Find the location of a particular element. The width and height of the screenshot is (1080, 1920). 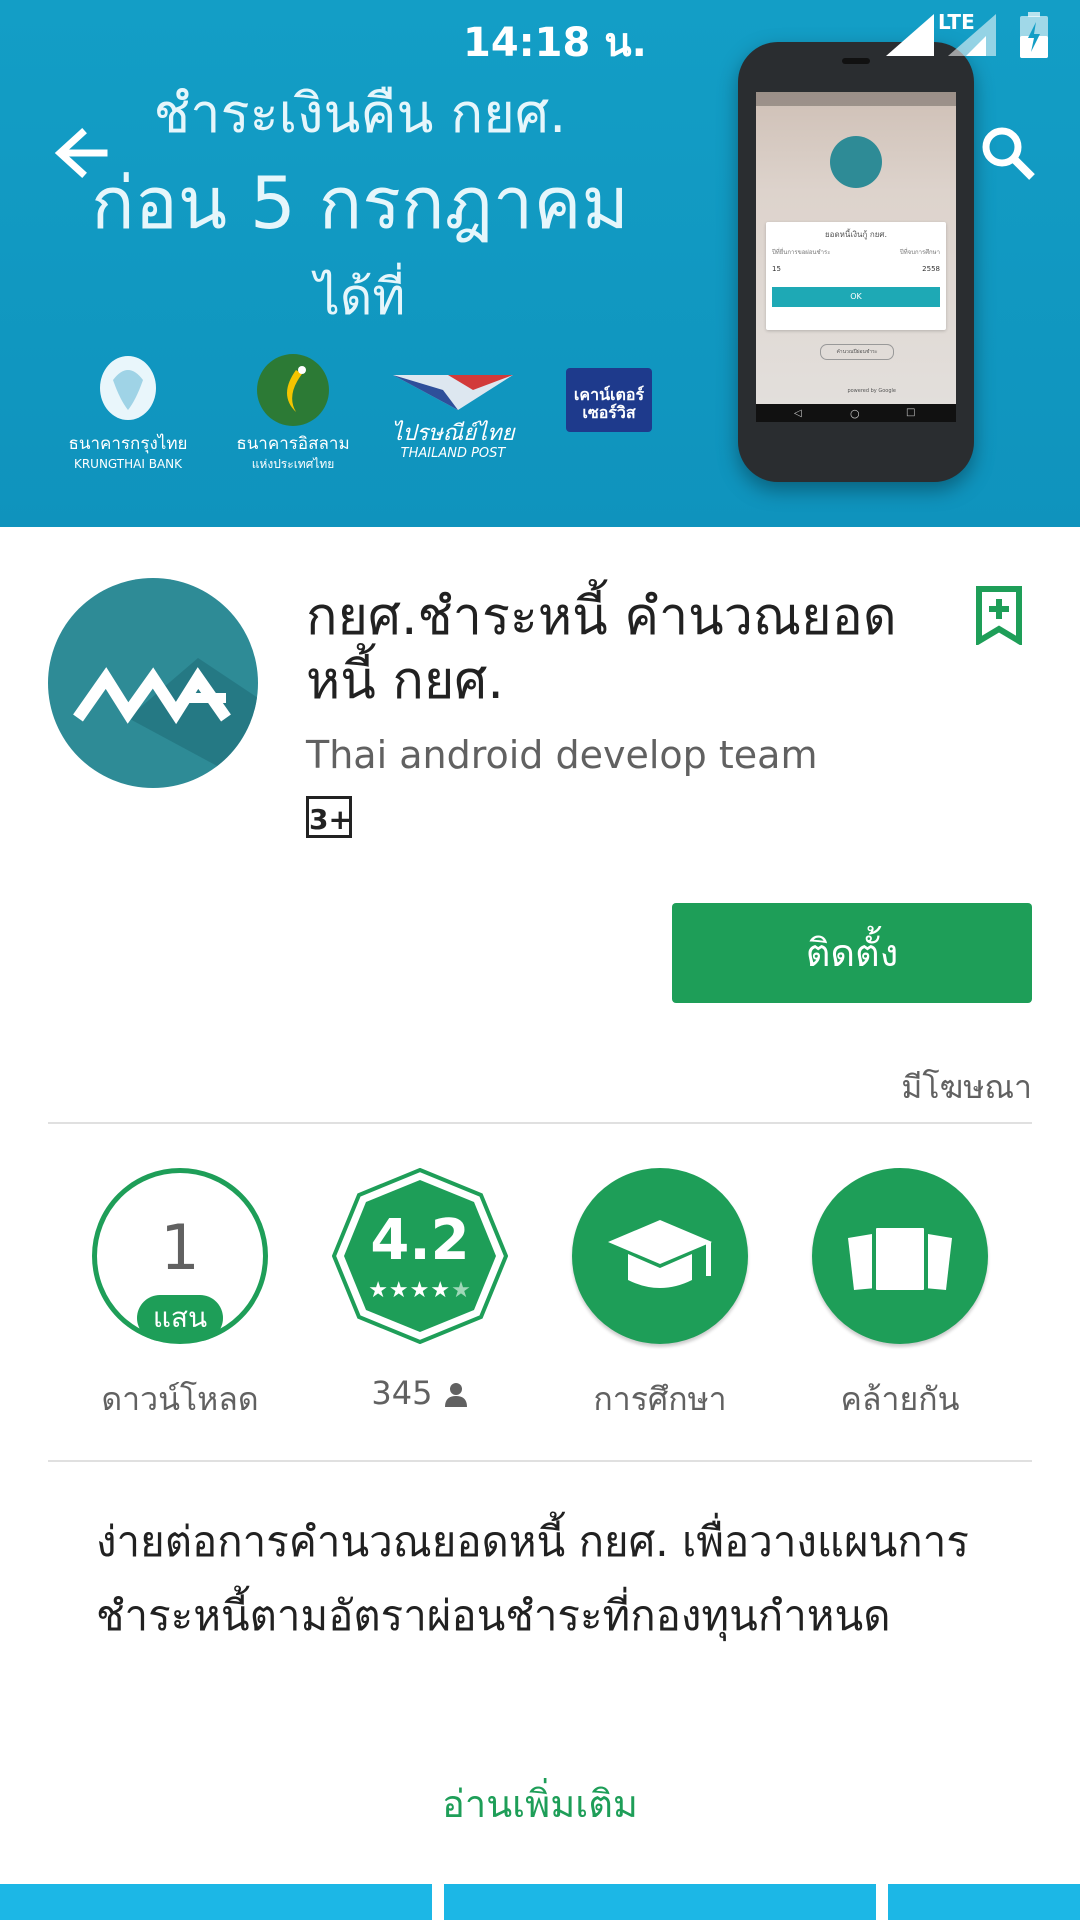

search-button is located at coordinates (1010, 155).